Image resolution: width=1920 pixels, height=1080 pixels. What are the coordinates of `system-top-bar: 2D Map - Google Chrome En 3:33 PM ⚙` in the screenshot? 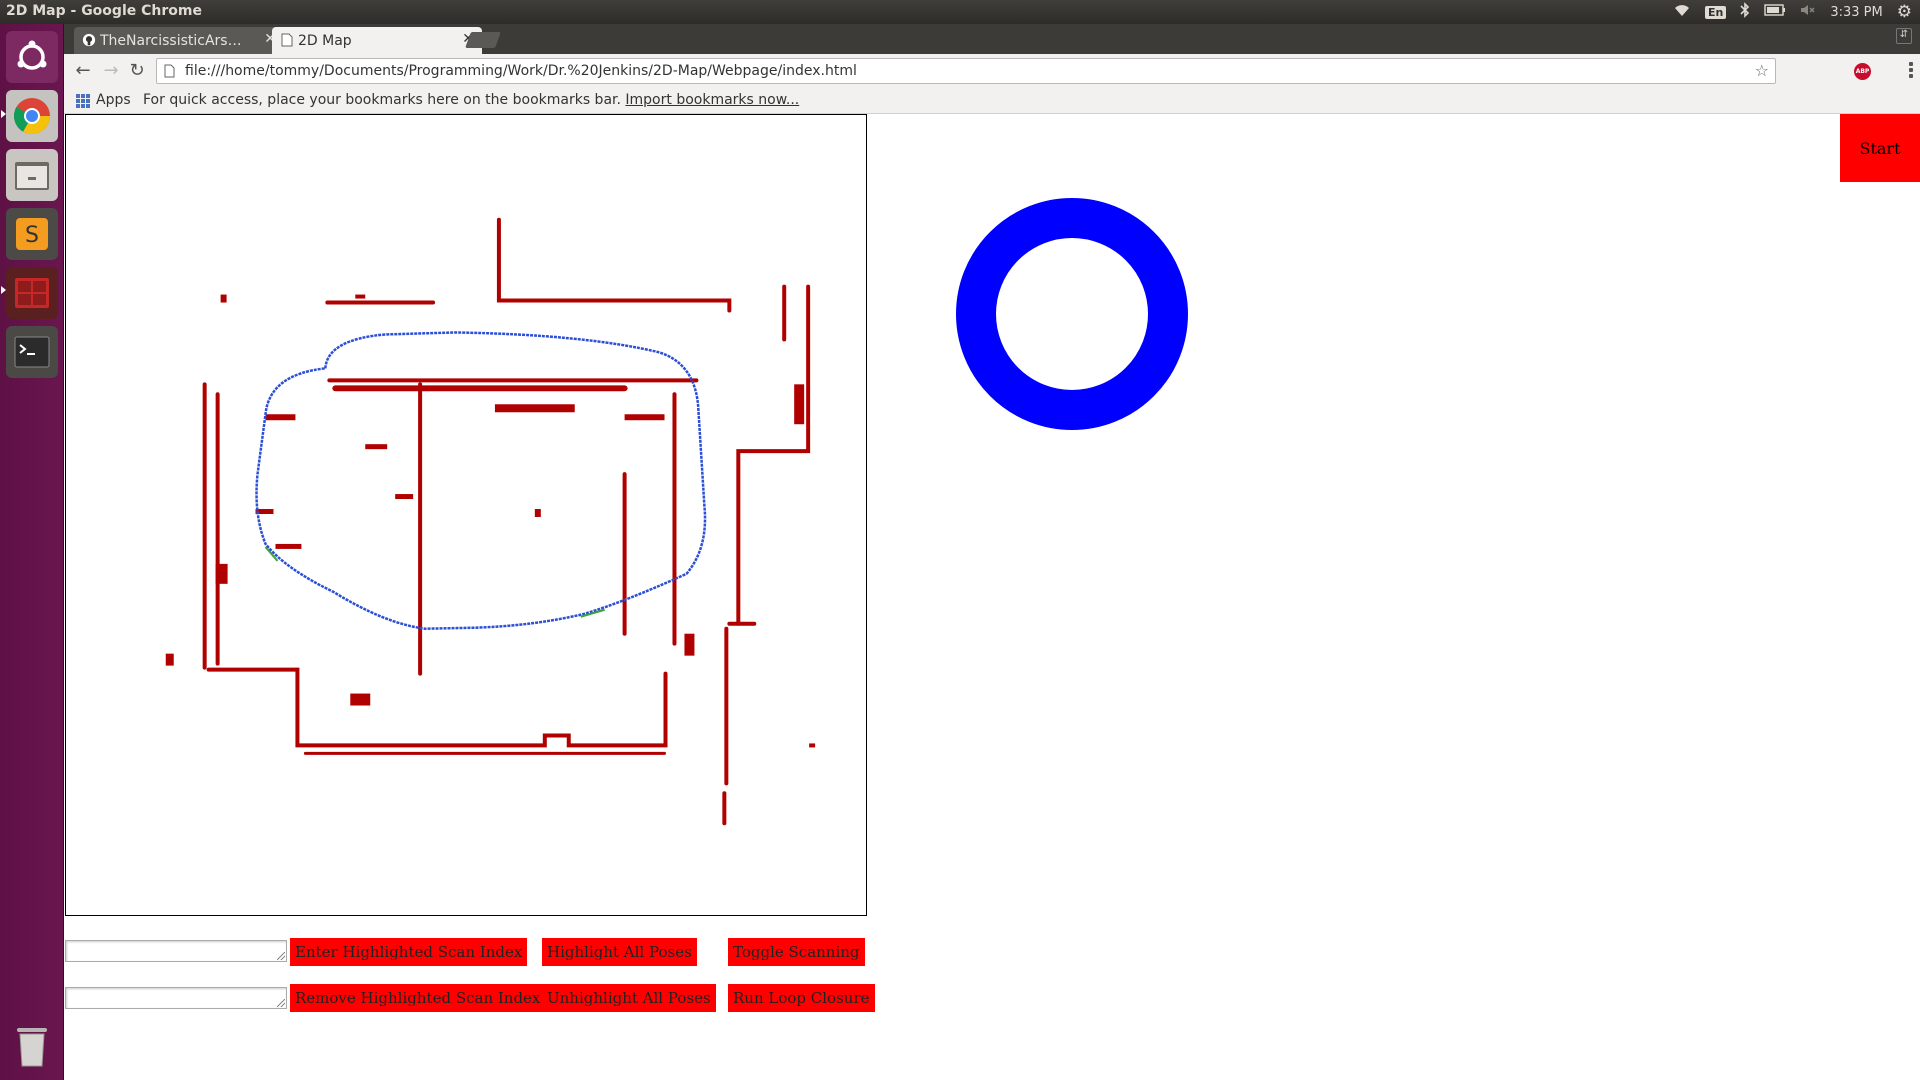 It's located at (960, 12).